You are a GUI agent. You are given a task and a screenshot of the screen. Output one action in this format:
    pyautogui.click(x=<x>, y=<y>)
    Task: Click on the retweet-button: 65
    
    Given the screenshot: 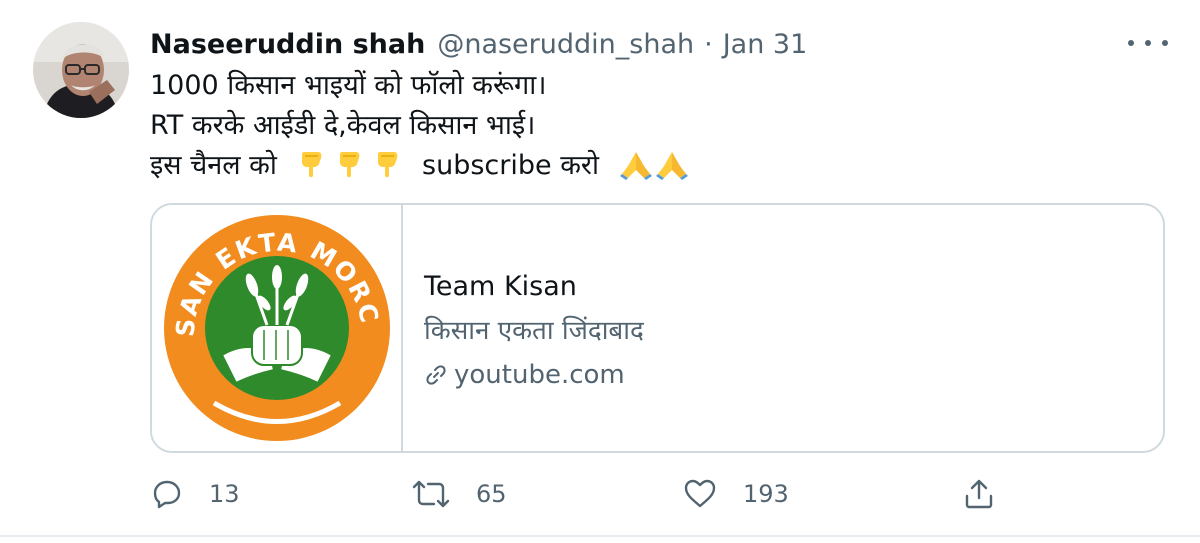 What is the action you would take?
    pyautogui.click(x=459, y=494)
    